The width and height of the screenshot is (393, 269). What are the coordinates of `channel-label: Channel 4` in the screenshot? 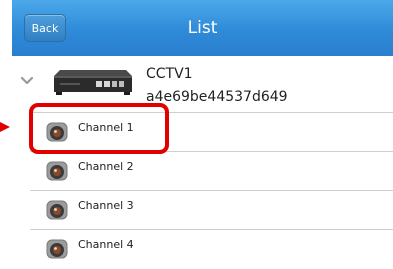 It's located at (106, 244).